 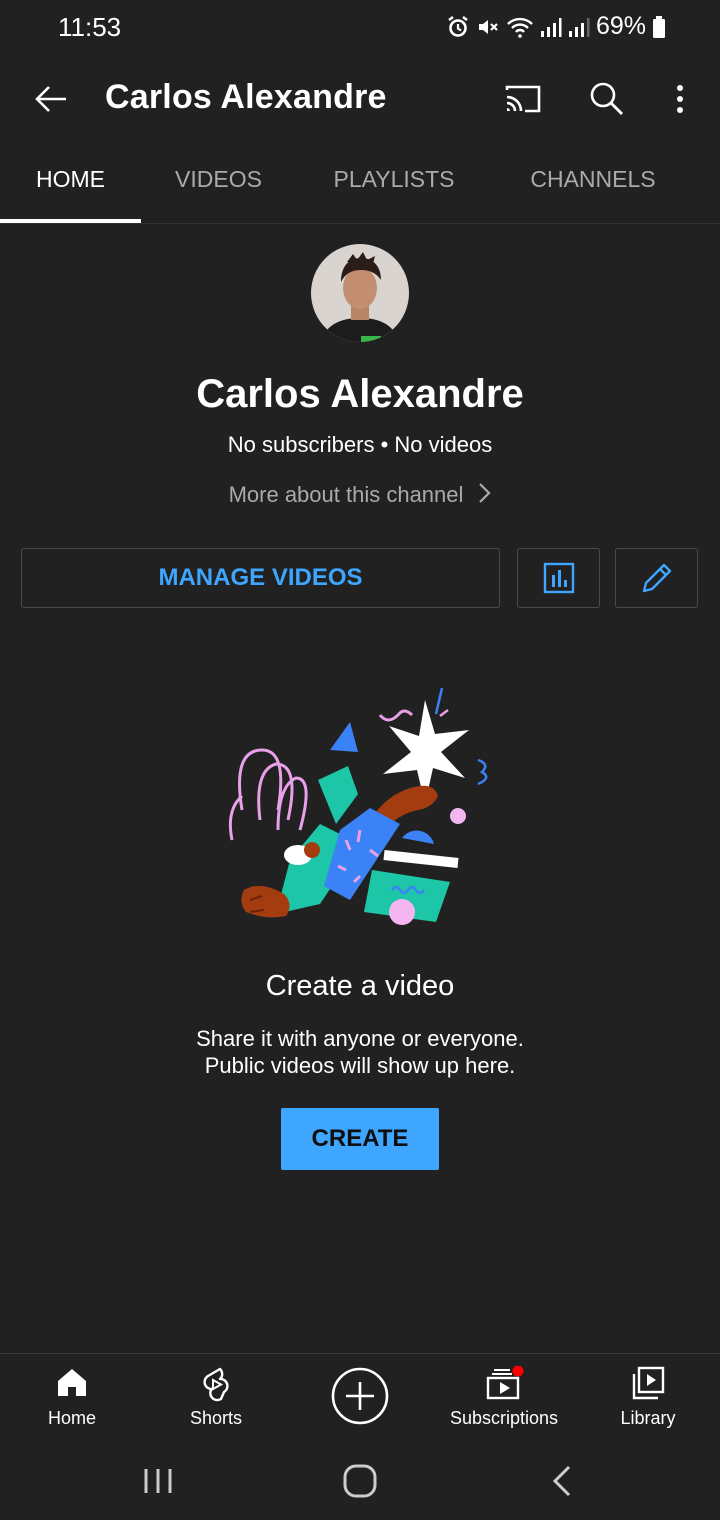 I want to click on signal-icon, so click(x=551, y=27).